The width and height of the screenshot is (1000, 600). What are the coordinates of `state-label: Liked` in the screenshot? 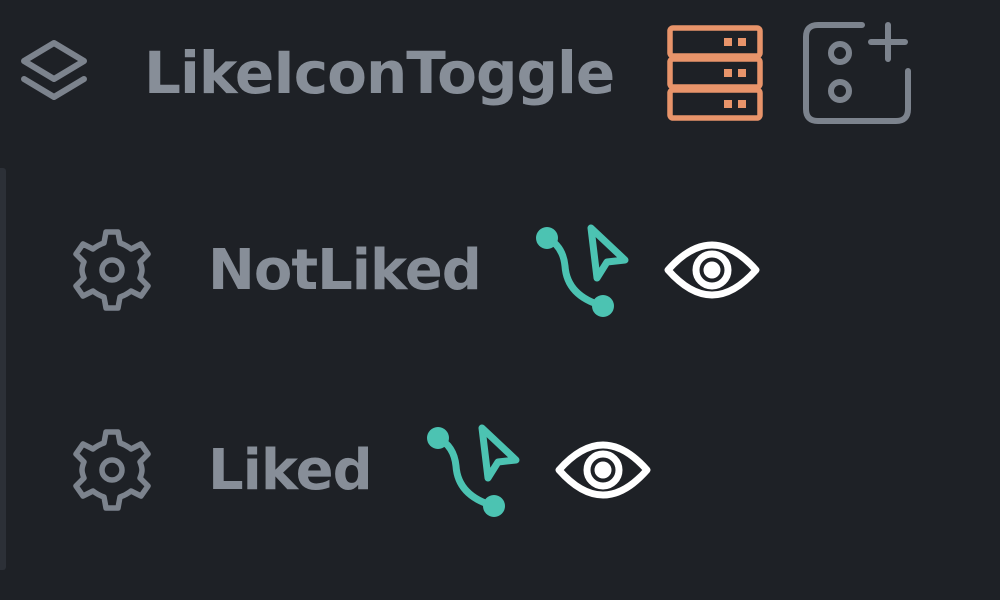 It's located at (290, 470).